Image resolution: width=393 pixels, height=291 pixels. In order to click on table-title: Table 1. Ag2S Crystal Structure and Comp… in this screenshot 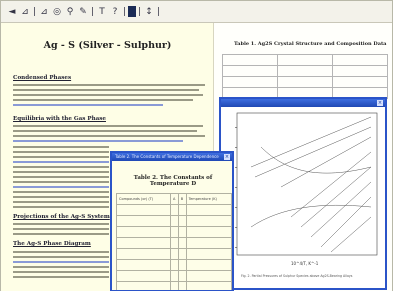, I will do `click(310, 44)`.